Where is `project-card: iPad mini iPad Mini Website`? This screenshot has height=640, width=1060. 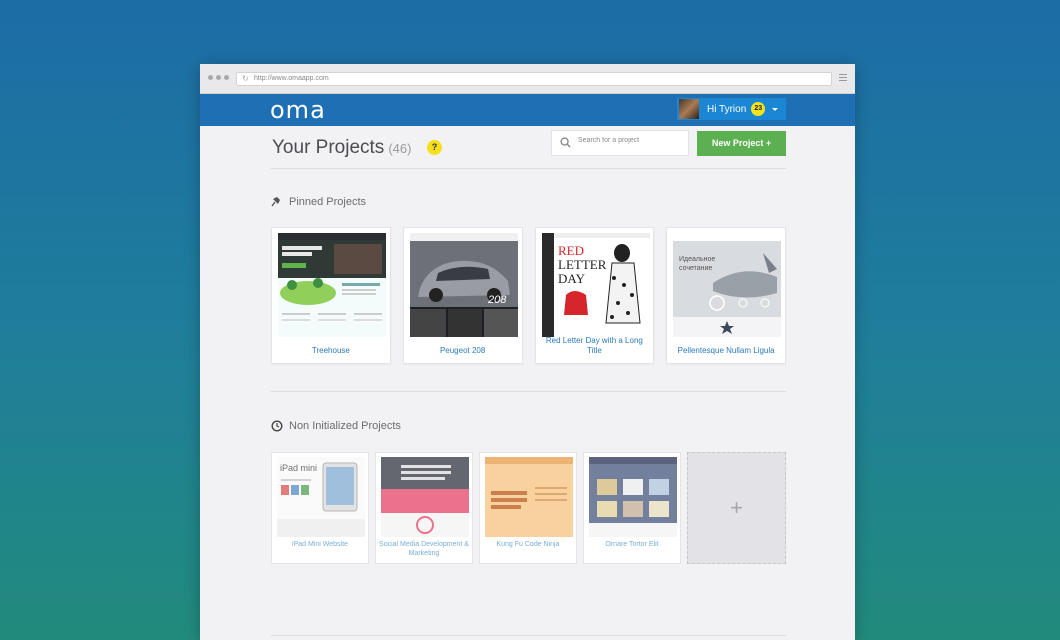 project-card: iPad mini iPad Mini Website is located at coordinates (320, 508).